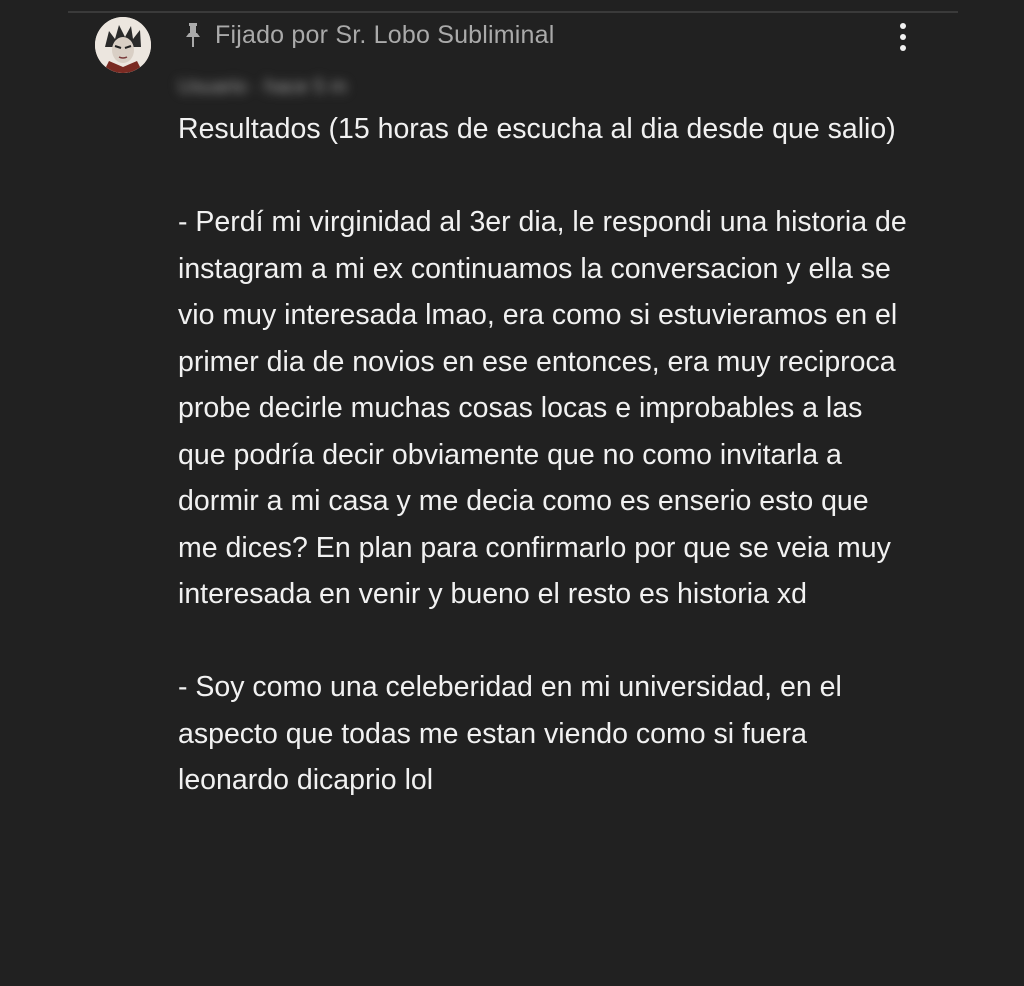 This screenshot has height=986, width=1024. I want to click on more-vert-icon, so click(903, 37).